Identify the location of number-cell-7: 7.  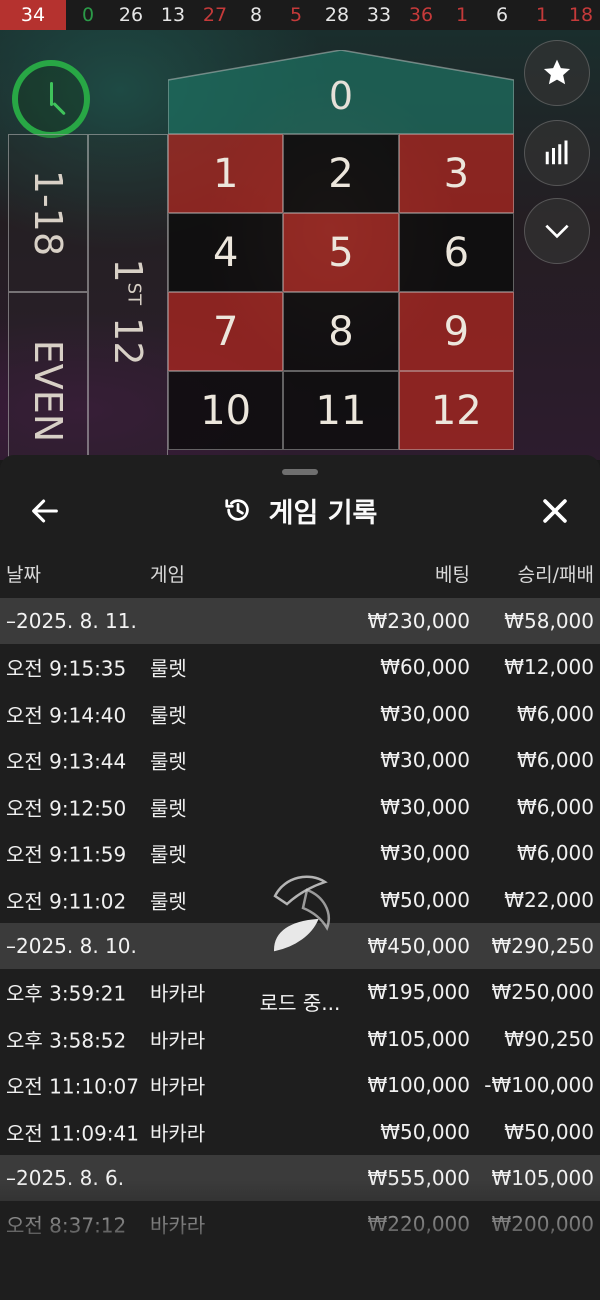
(226, 331).